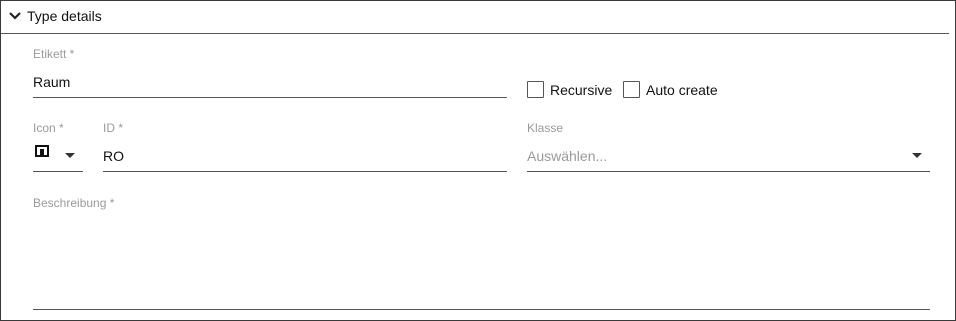 The width and height of the screenshot is (956, 321). I want to click on panel-title: Type details, so click(64, 16).